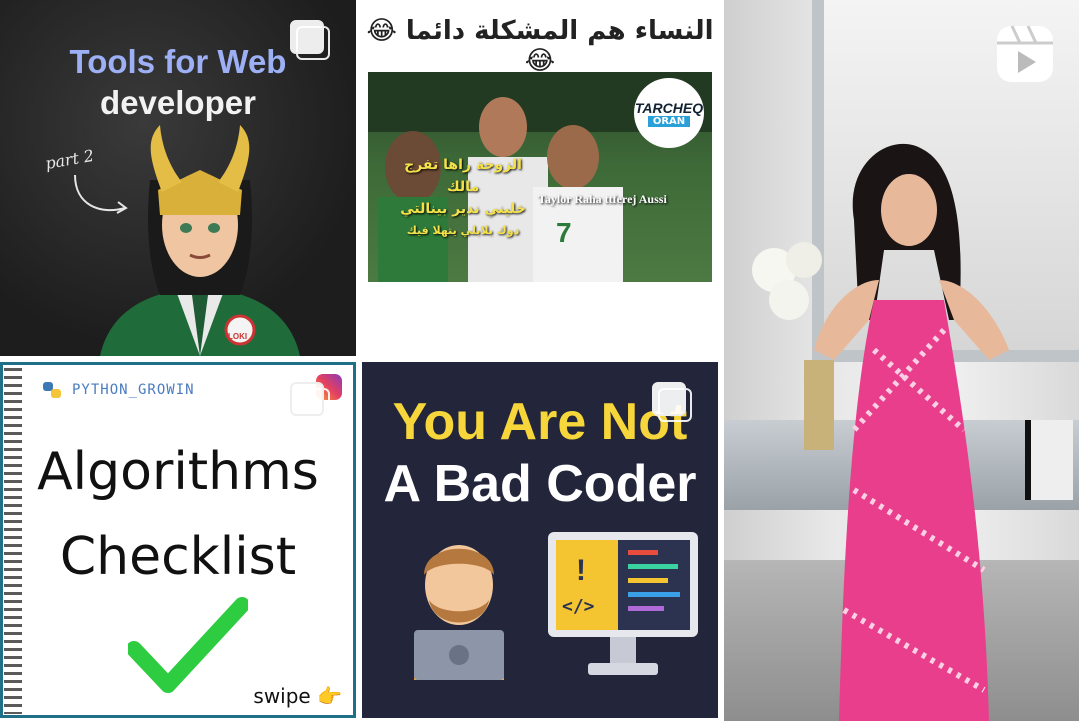 The height and width of the screenshot is (721, 1079). What do you see at coordinates (297, 696) in the screenshot?
I see `swipe-label: swipe 👉` at bounding box center [297, 696].